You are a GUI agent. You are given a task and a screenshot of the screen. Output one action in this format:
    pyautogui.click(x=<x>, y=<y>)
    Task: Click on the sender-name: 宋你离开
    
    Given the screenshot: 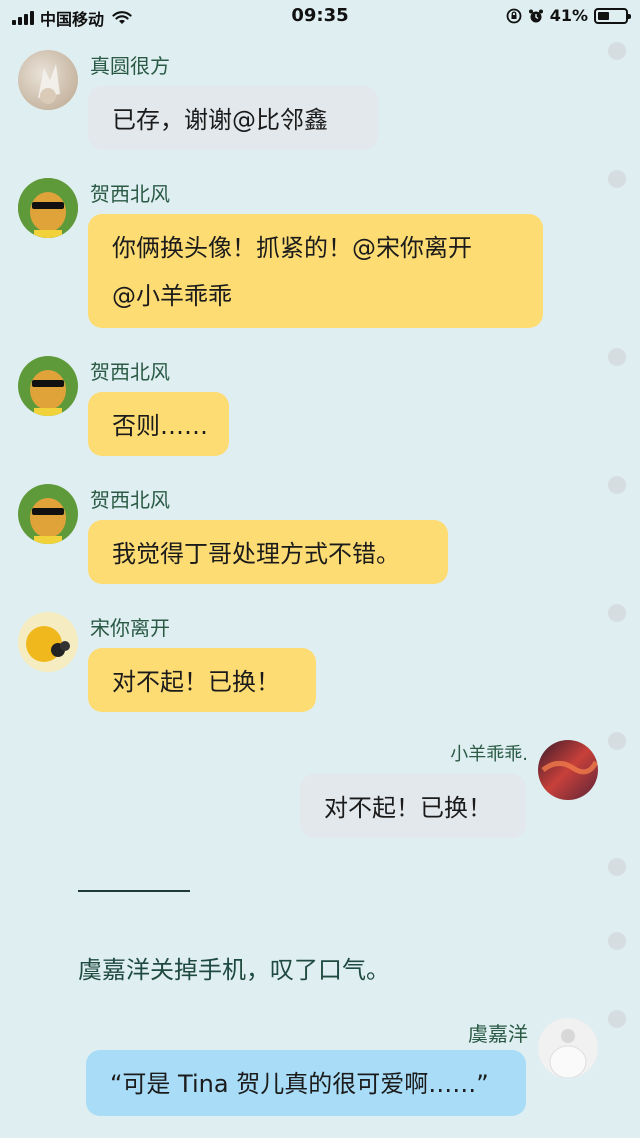 What is the action you would take?
    pyautogui.click(x=130, y=628)
    